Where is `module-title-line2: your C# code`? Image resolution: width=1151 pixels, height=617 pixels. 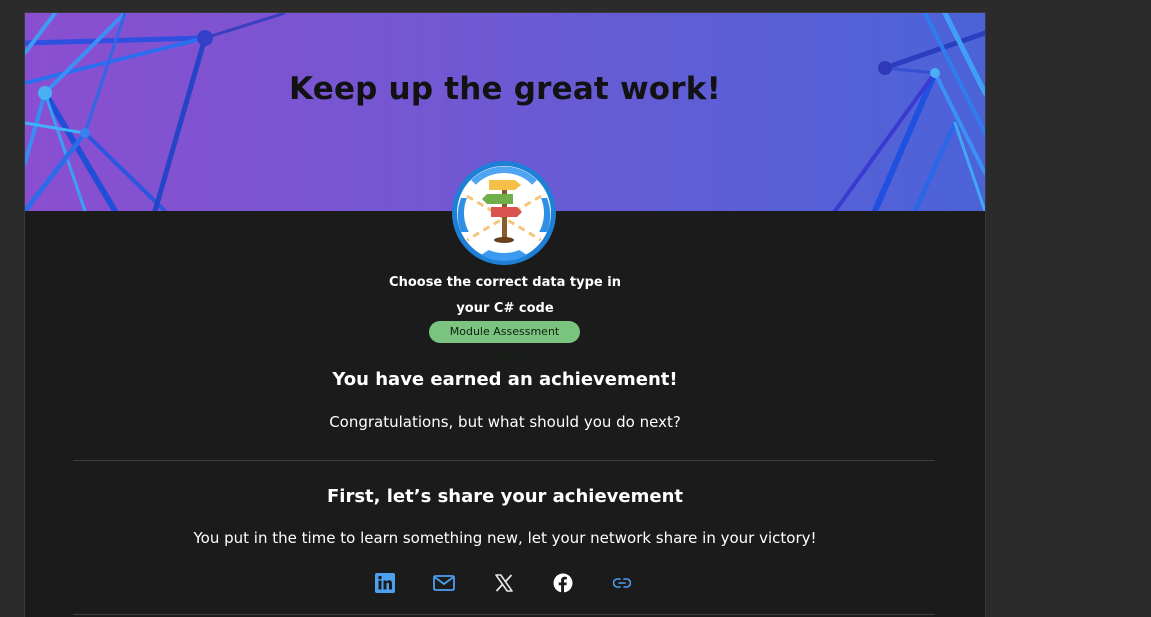
module-title-line2: your C# code is located at coordinates (505, 308).